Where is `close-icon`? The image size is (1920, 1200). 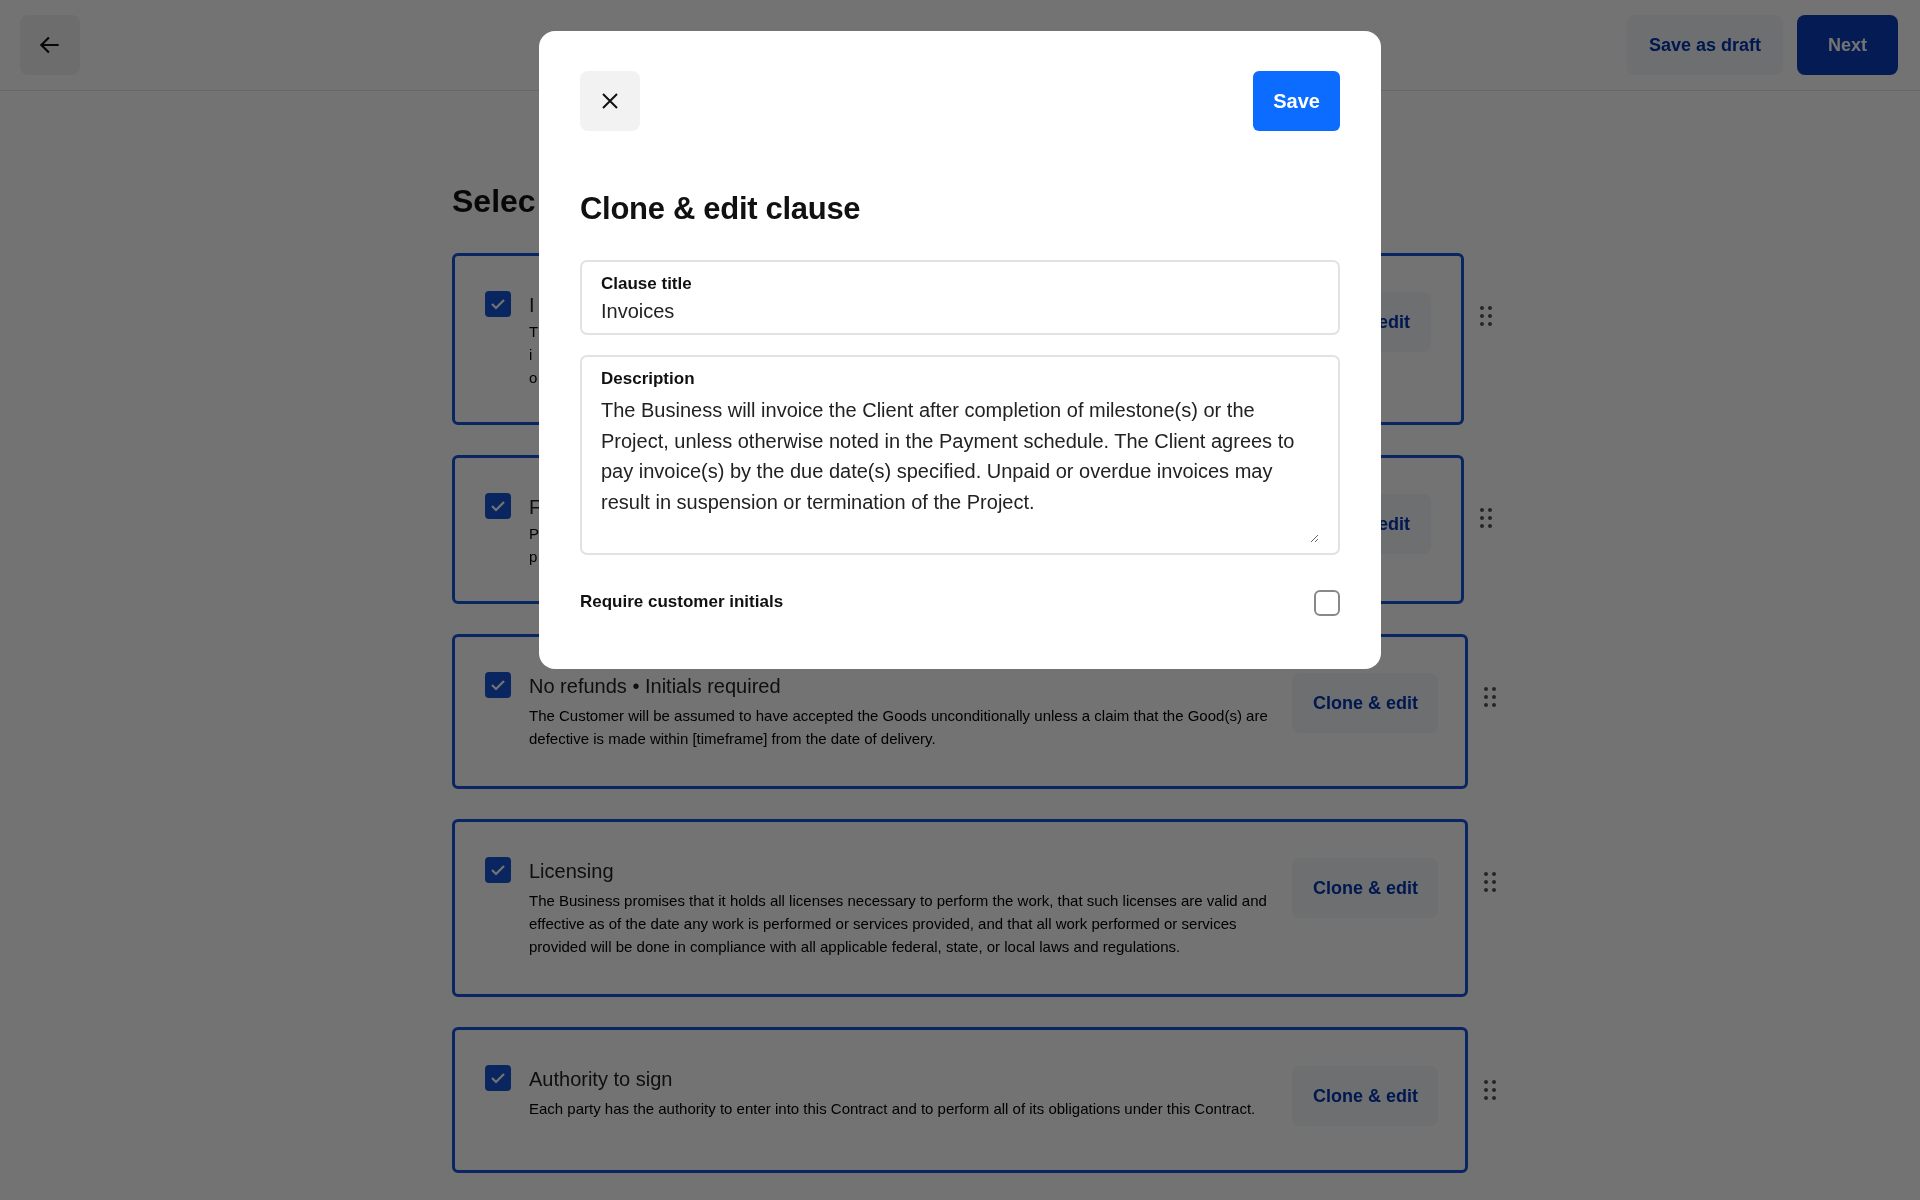 close-icon is located at coordinates (610, 101).